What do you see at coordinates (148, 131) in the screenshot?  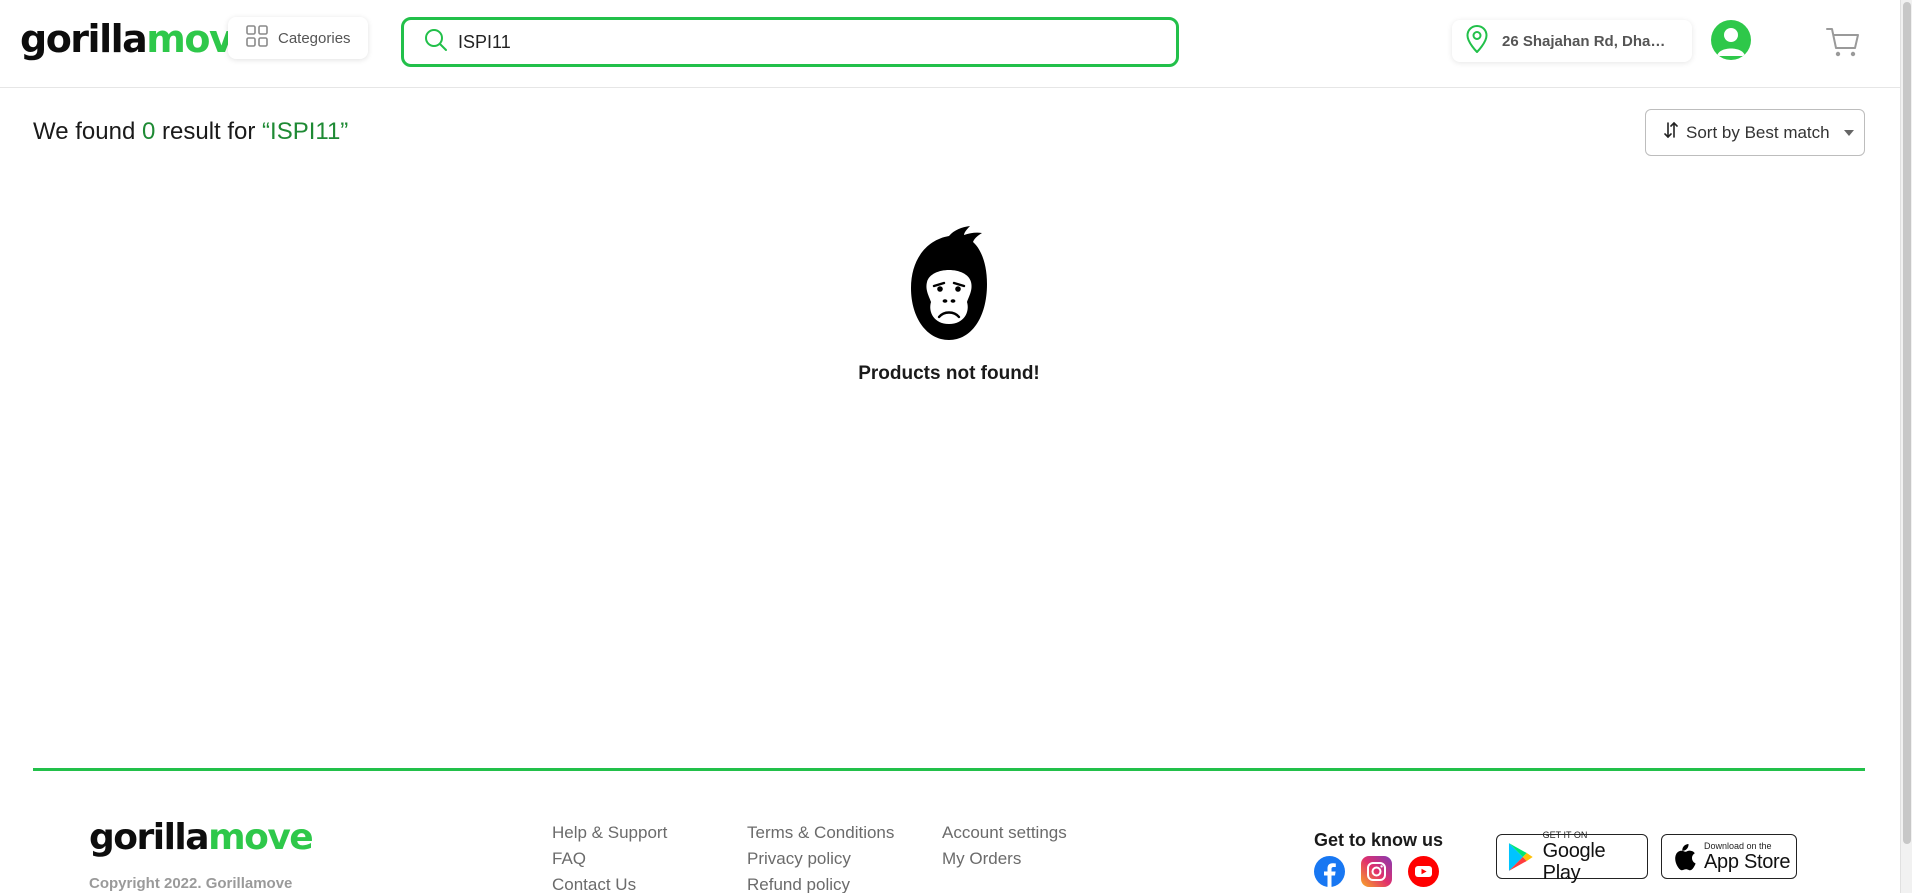 I see `results-count: 0` at bounding box center [148, 131].